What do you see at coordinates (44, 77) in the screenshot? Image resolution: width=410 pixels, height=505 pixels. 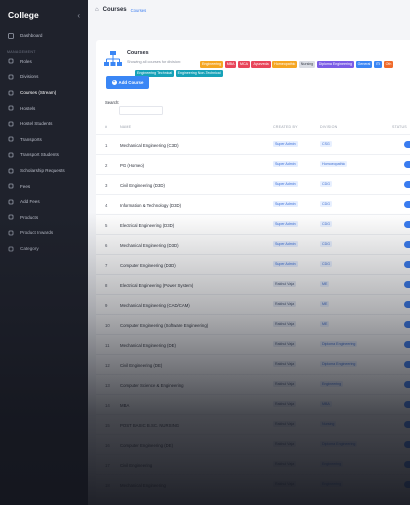 I see `sidebar-item-divisions: Divisions` at bounding box center [44, 77].